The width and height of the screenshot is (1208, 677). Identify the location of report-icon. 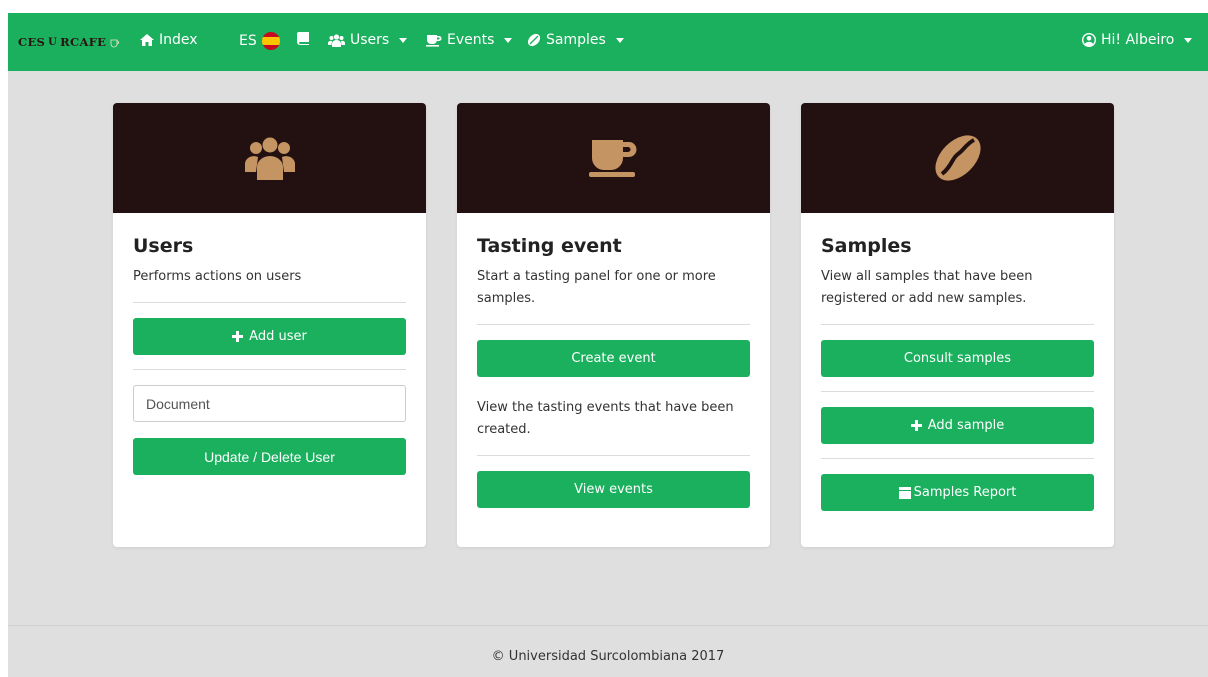
(904, 492).